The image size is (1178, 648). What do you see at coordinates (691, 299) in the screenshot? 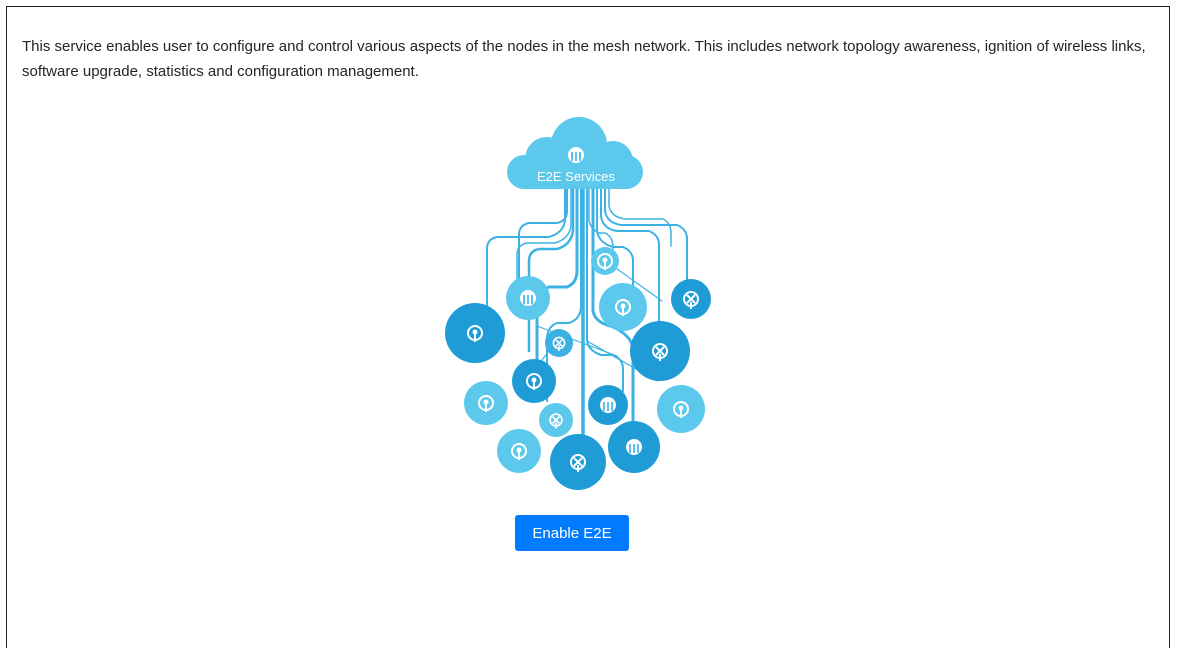
I see `node-router-top-right` at bounding box center [691, 299].